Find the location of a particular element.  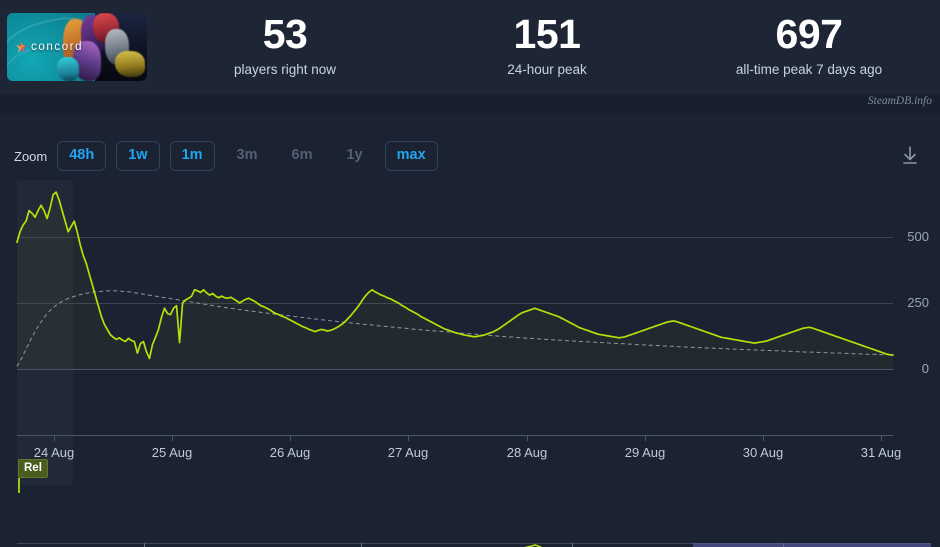

stat-value: 53 is located at coordinates (285, 34).